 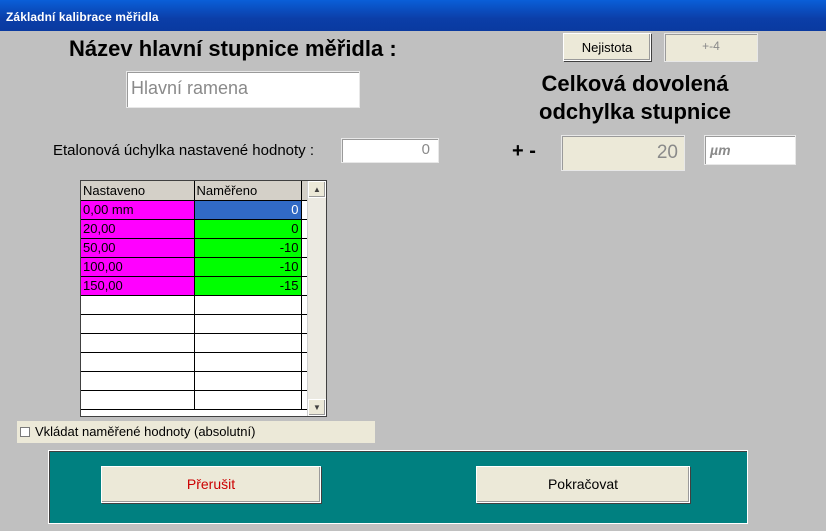 What do you see at coordinates (233, 48) in the screenshot?
I see `scale-name-heading: Název hlavní stupnice měřidla :` at bounding box center [233, 48].